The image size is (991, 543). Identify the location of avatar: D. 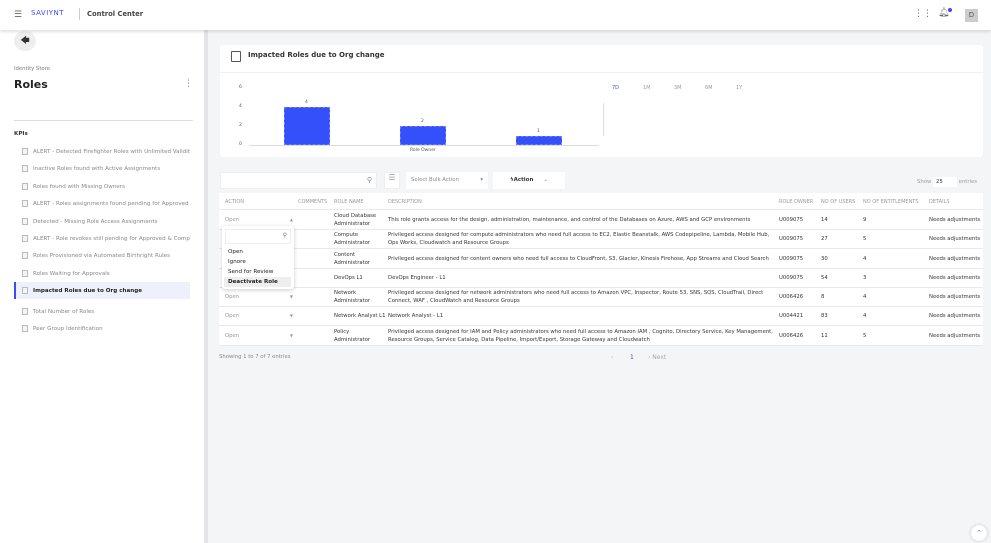
(971, 15).